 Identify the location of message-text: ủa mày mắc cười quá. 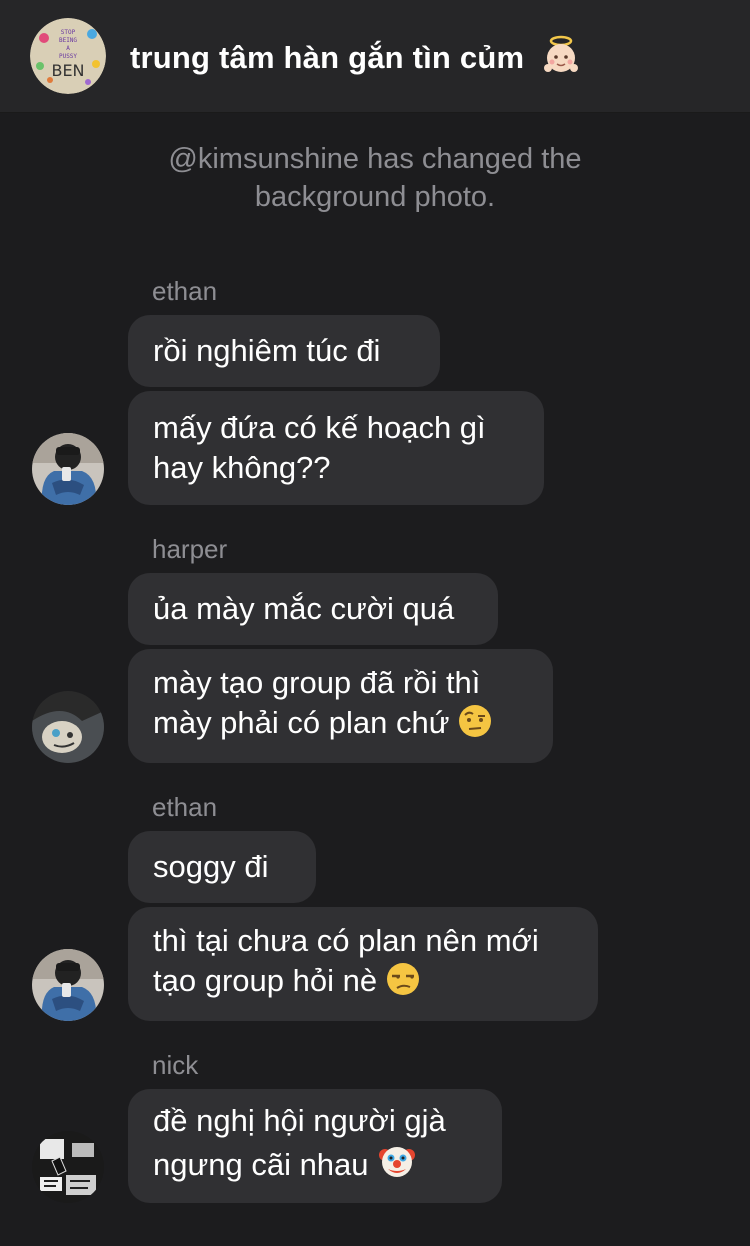
(304, 608).